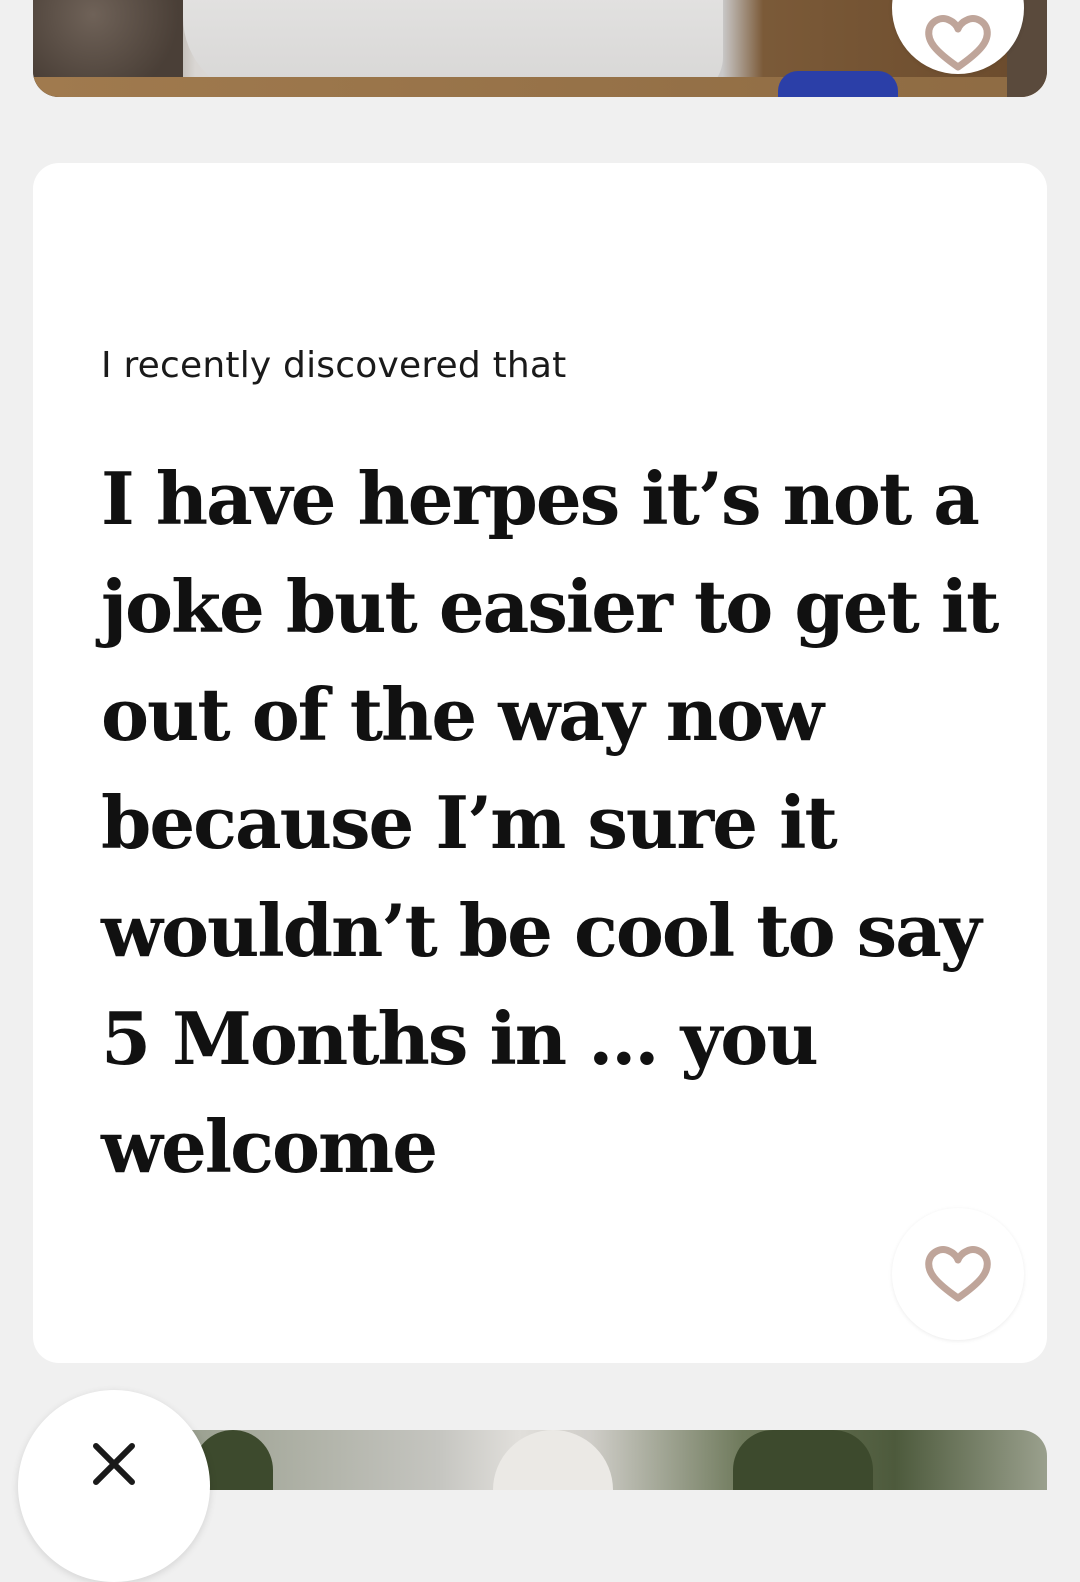 The width and height of the screenshot is (1080, 1582). I want to click on photo-tree, so click(803, 1460).